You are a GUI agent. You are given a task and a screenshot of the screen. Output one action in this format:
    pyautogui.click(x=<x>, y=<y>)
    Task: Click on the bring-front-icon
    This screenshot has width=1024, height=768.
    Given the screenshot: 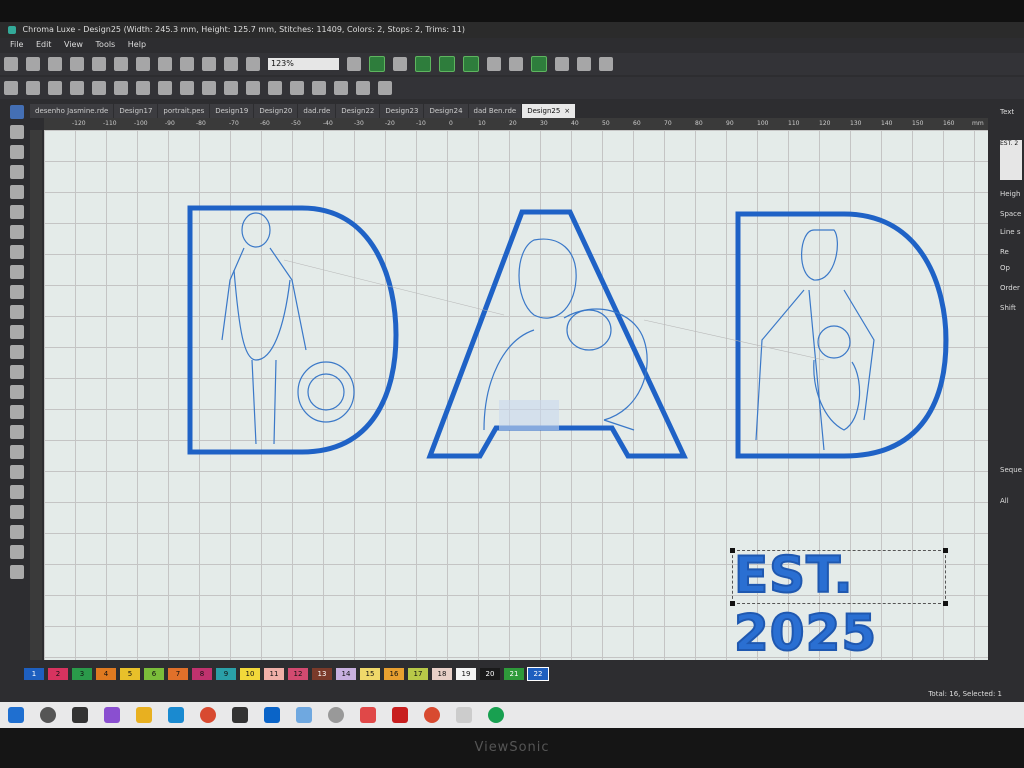 What is the action you would take?
    pyautogui.click(x=165, y=88)
    